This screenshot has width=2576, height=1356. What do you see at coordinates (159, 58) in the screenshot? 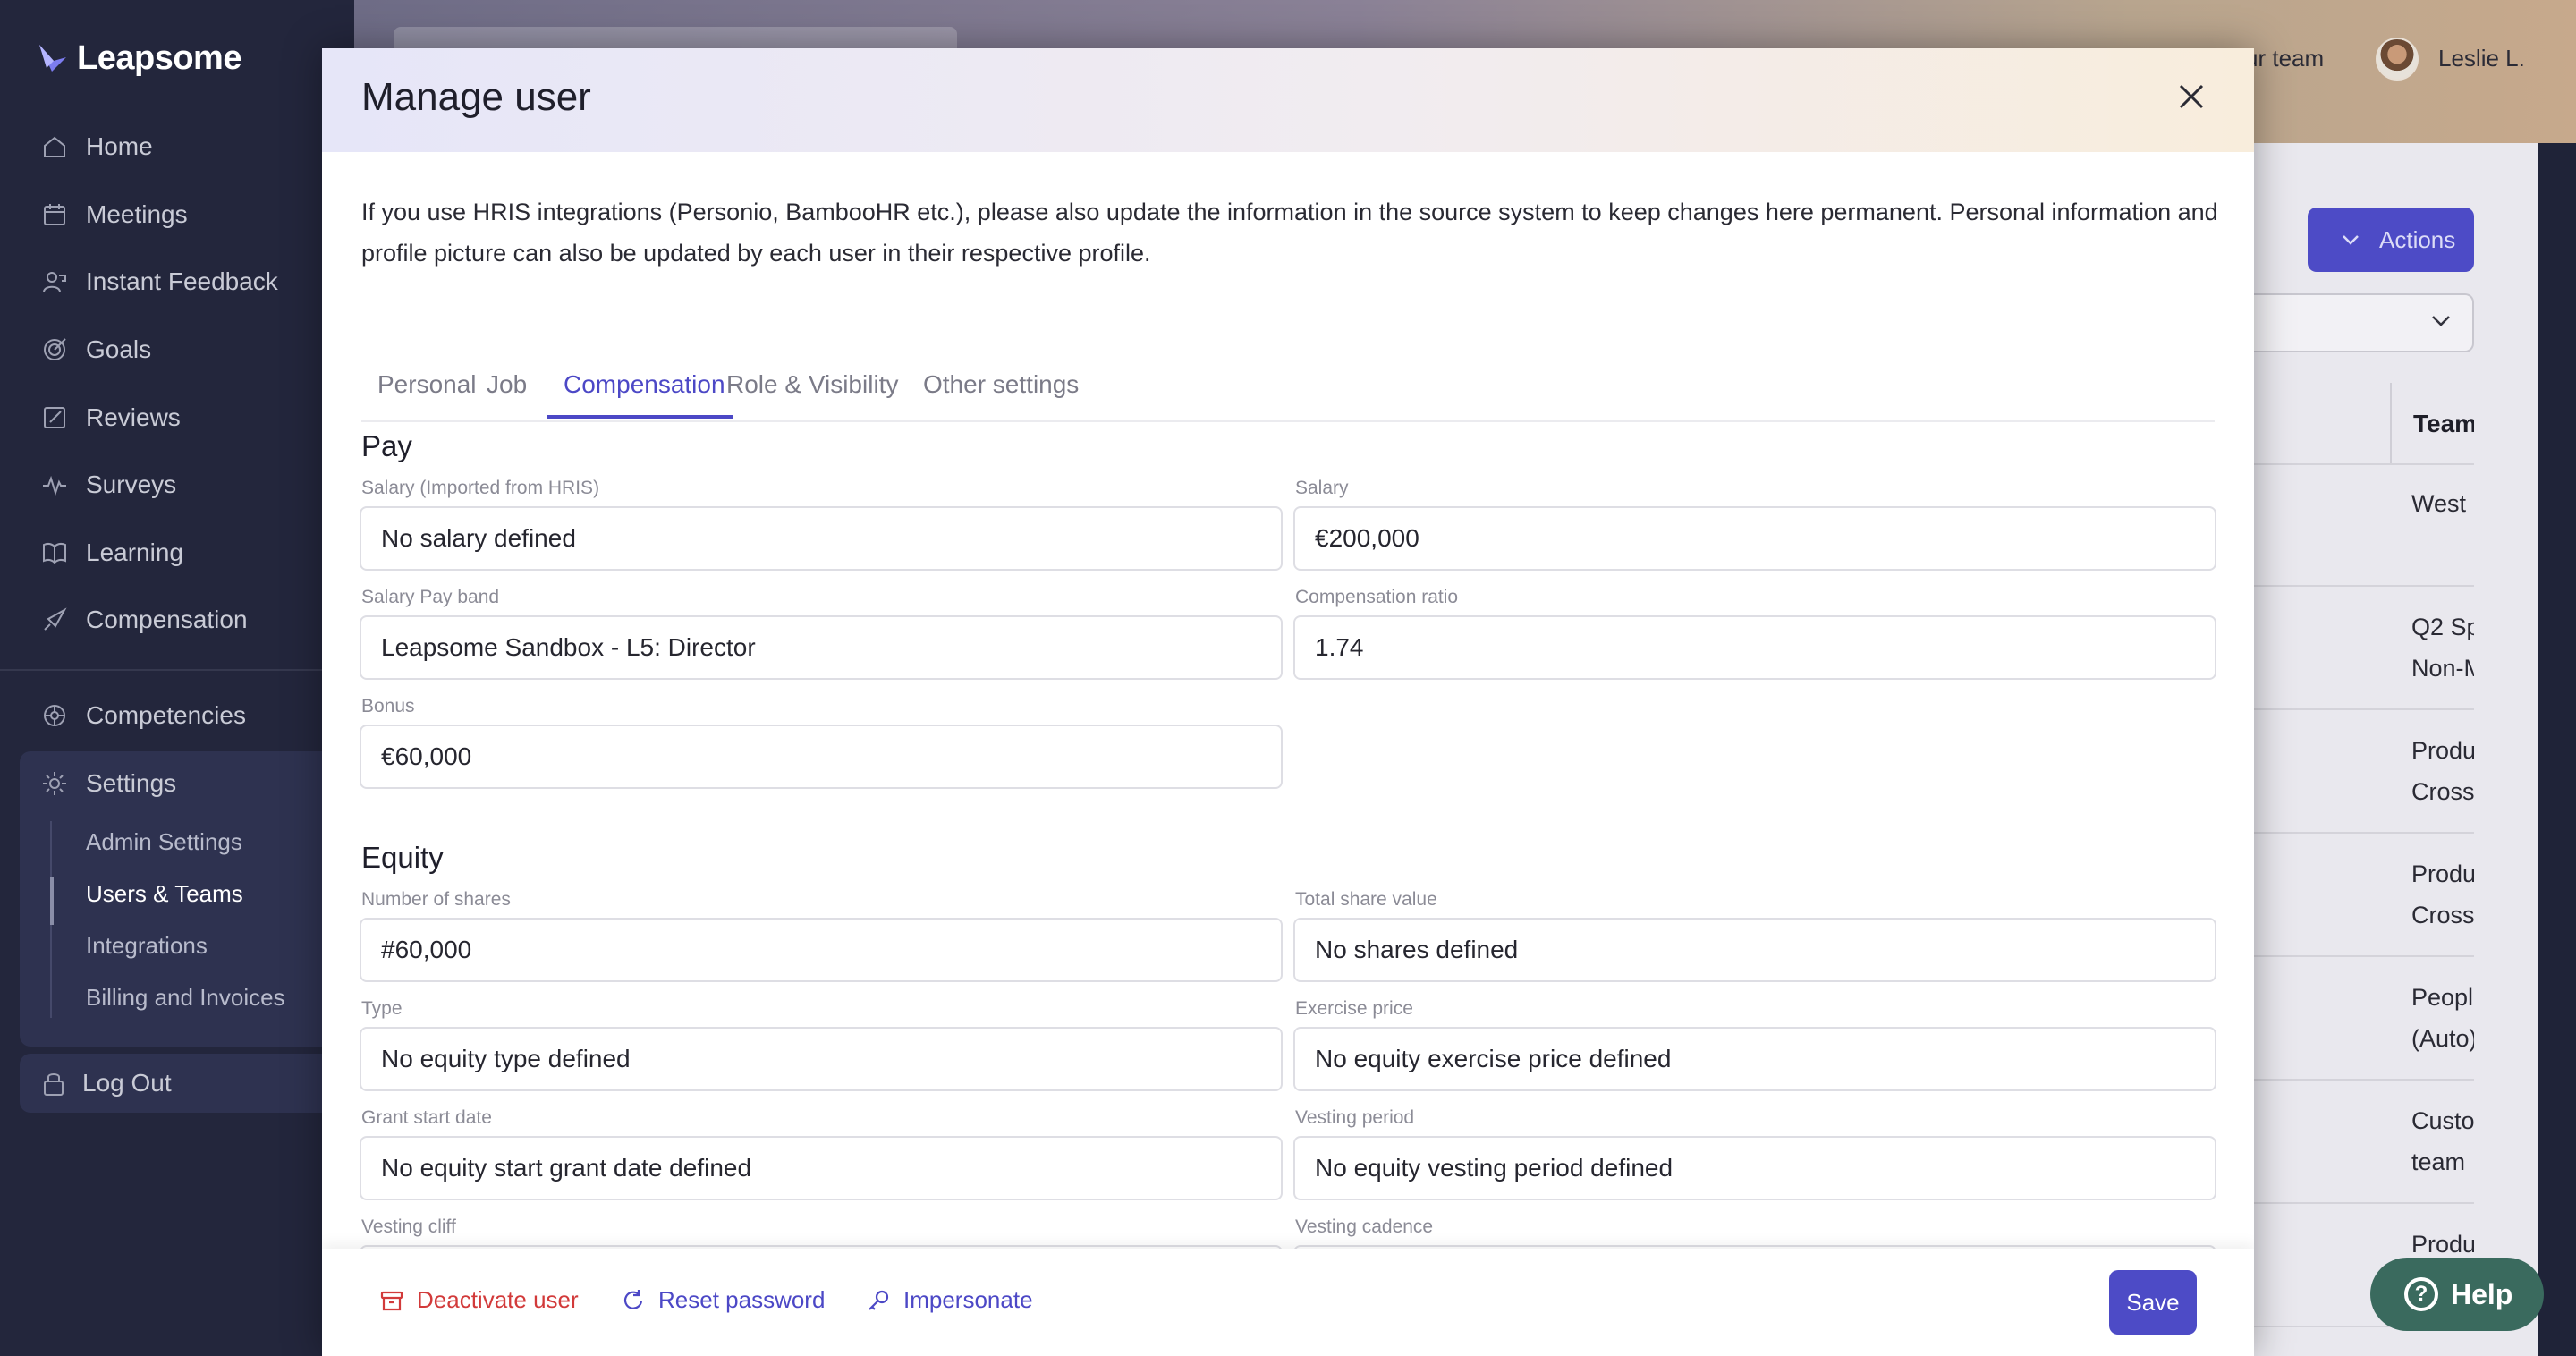
I see `brand-name: Leapsome` at bounding box center [159, 58].